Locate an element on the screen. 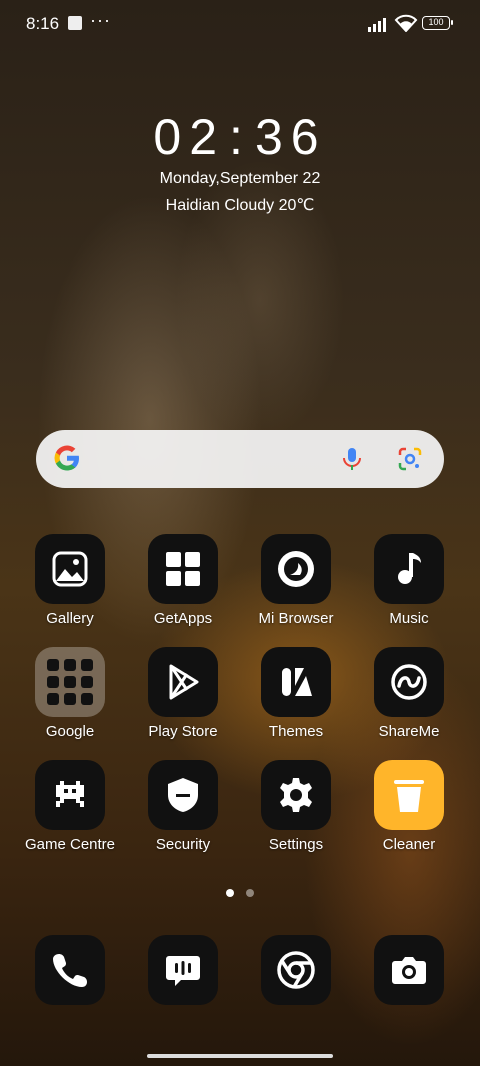 Image resolution: width=480 pixels, height=1066 pixels. app-play-store: Play Store is located at coordinates (183, 693).